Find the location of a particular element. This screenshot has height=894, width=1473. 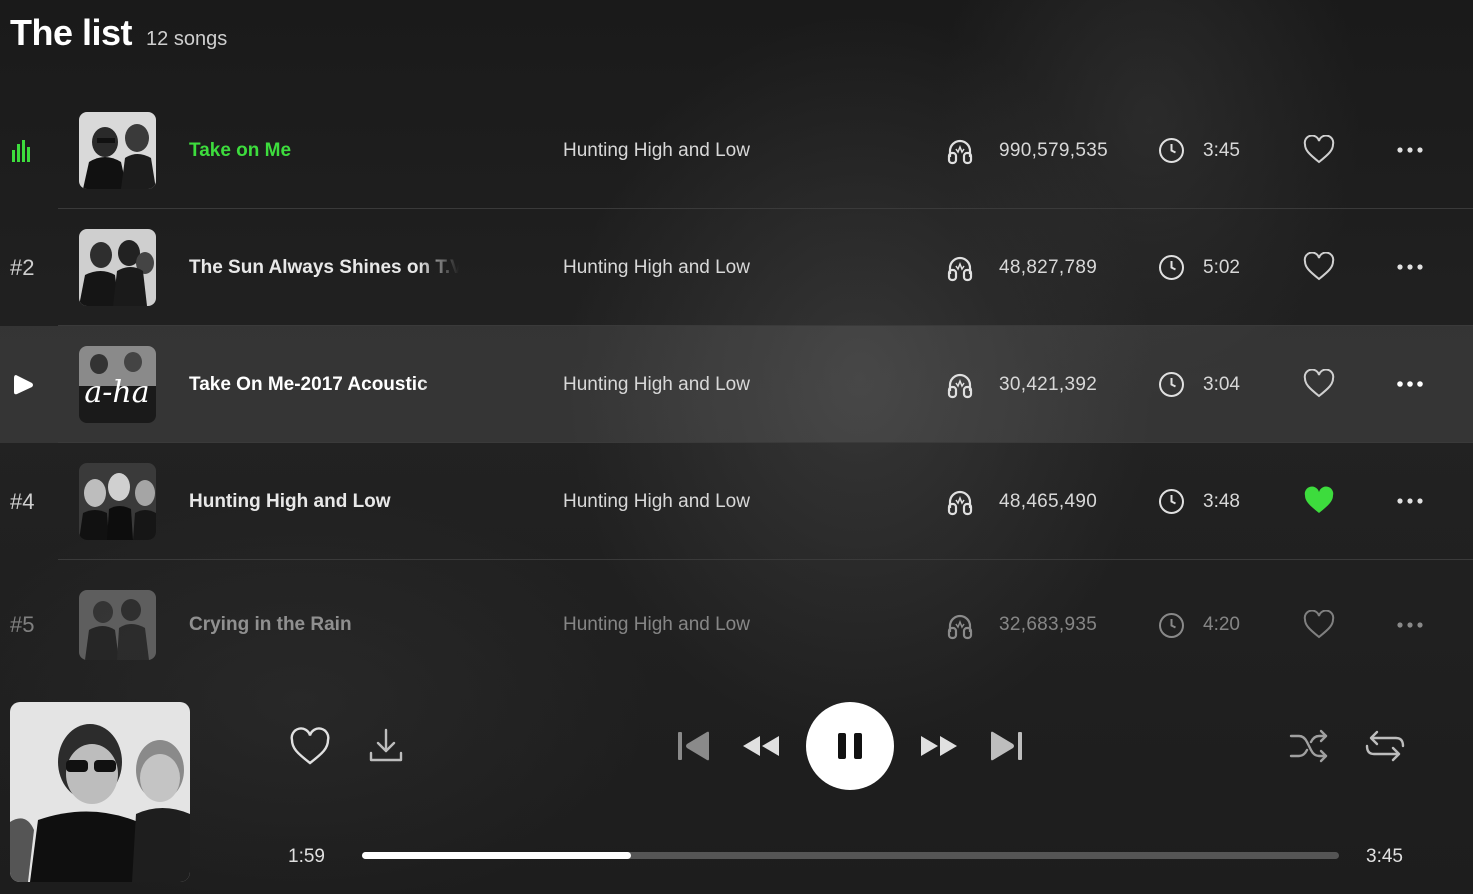

play-count: 30,421,392 is located at coordinates (1048, 384).